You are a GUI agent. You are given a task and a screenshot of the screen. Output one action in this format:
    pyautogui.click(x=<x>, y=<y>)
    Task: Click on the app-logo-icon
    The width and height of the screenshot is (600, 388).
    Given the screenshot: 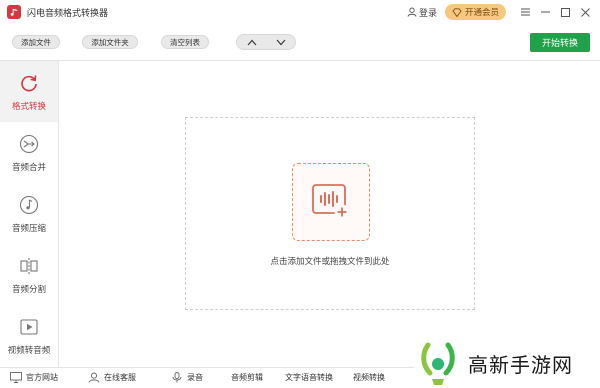 What is the action you would take?
    pyautogui.click(x=14, y=12)
    